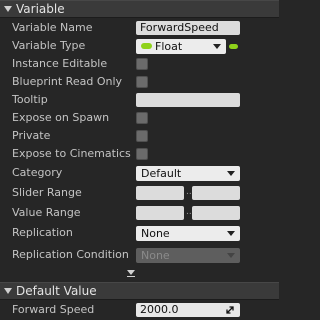 This screenshot has width=320, height=320. I want to click on expose-on-spawn-label: Expose on Spawn, so click(61, 117).